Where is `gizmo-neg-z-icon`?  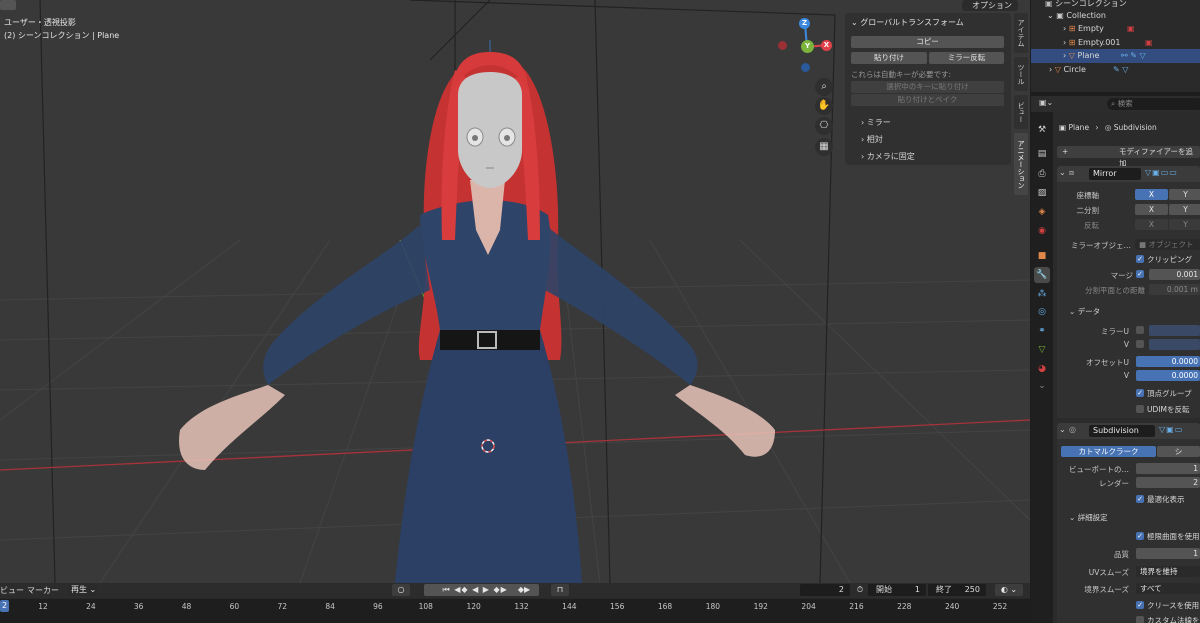 gizmo-neg-z-icon is located at coordinates (805, 67).